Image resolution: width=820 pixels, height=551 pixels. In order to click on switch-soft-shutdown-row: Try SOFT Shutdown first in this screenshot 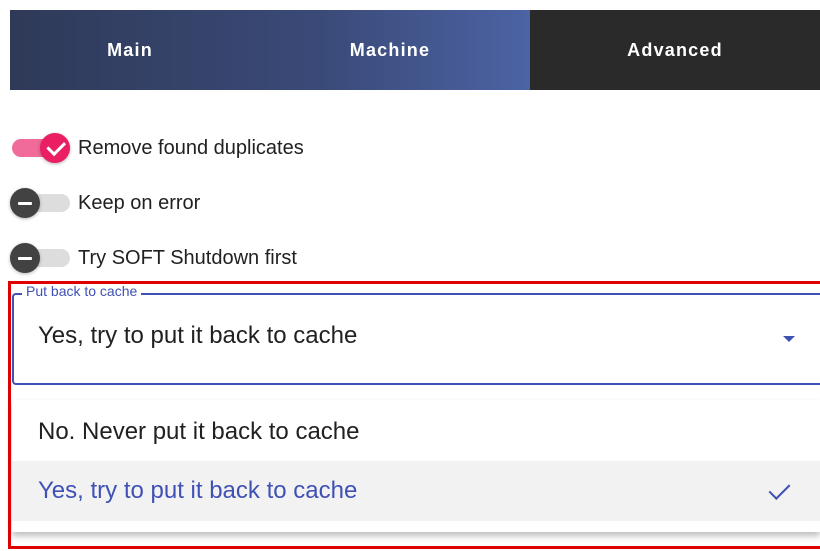, I will do `click(153, 258)`.